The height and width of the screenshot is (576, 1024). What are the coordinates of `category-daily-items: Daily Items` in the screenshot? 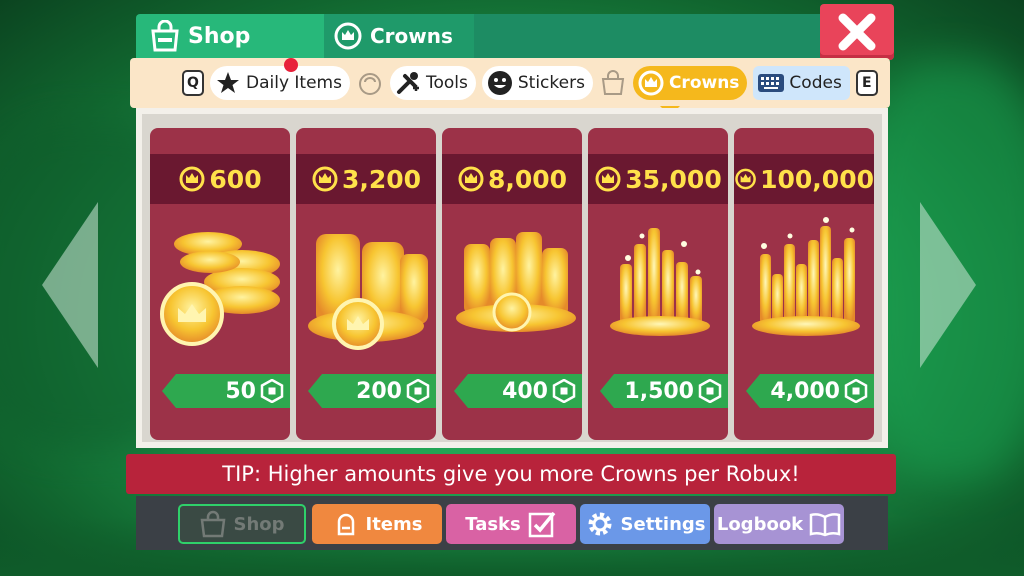 It's located at (280, 79).